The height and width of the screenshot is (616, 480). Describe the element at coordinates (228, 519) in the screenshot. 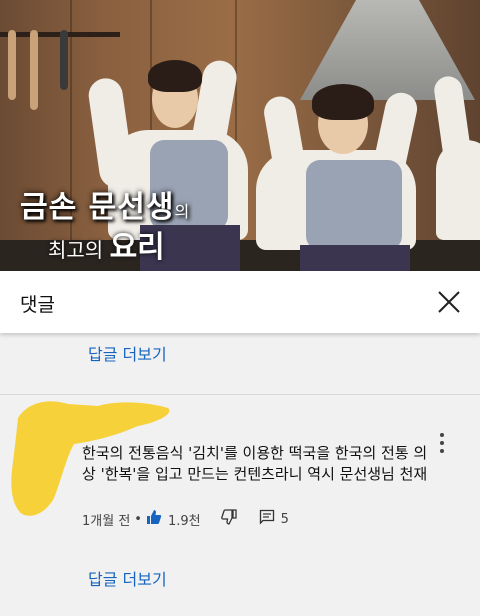

I see `thumbs-down-icon` at that location.